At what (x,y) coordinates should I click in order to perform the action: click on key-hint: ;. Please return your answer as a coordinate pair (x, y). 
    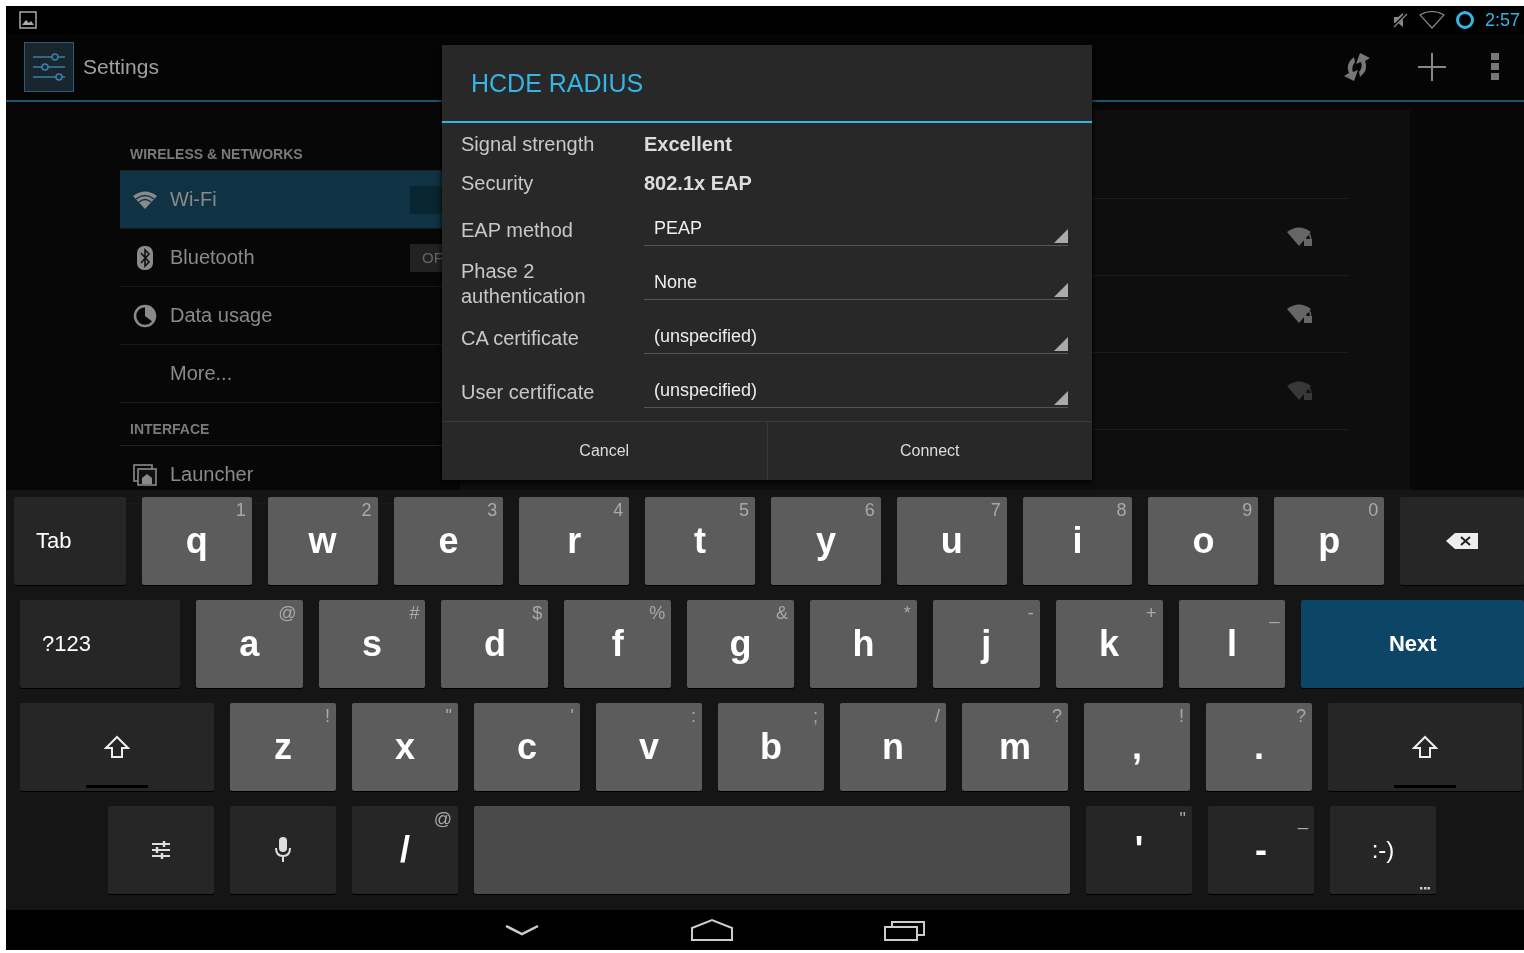
    Looking at the image, I should click on (815, 716).